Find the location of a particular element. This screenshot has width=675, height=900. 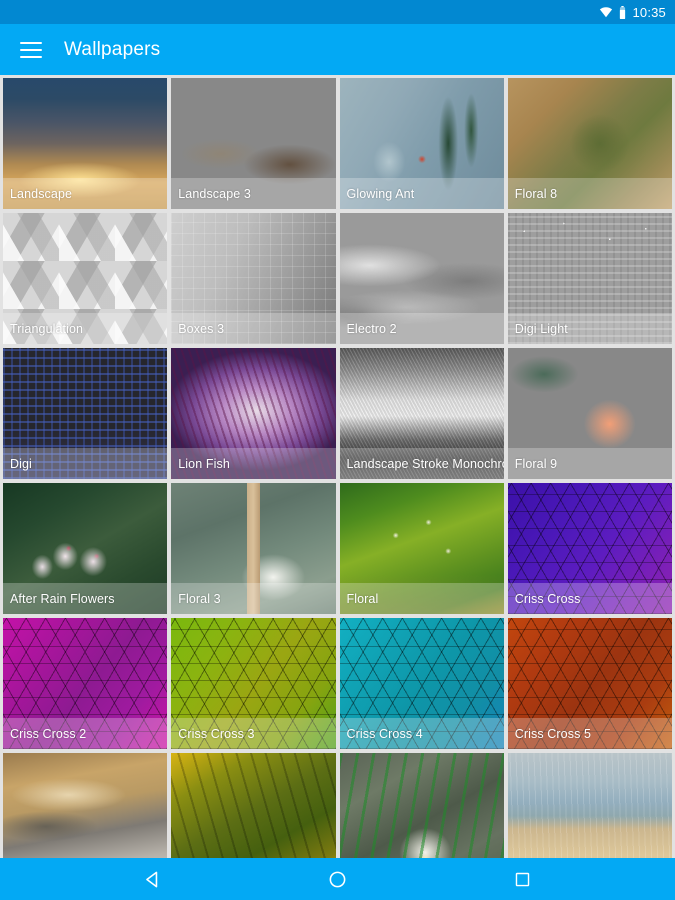

wallpaper-tile: Floral 8 is located at coordinates (589, 143).